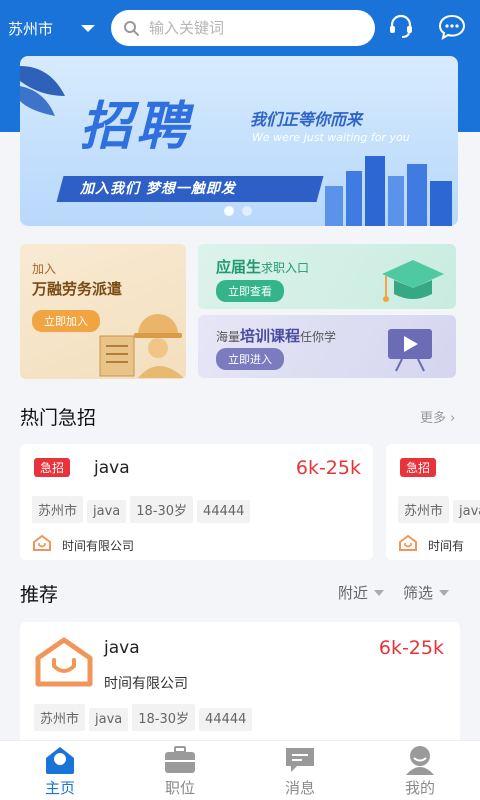  I want to click on search-icon, so click(131, 28).